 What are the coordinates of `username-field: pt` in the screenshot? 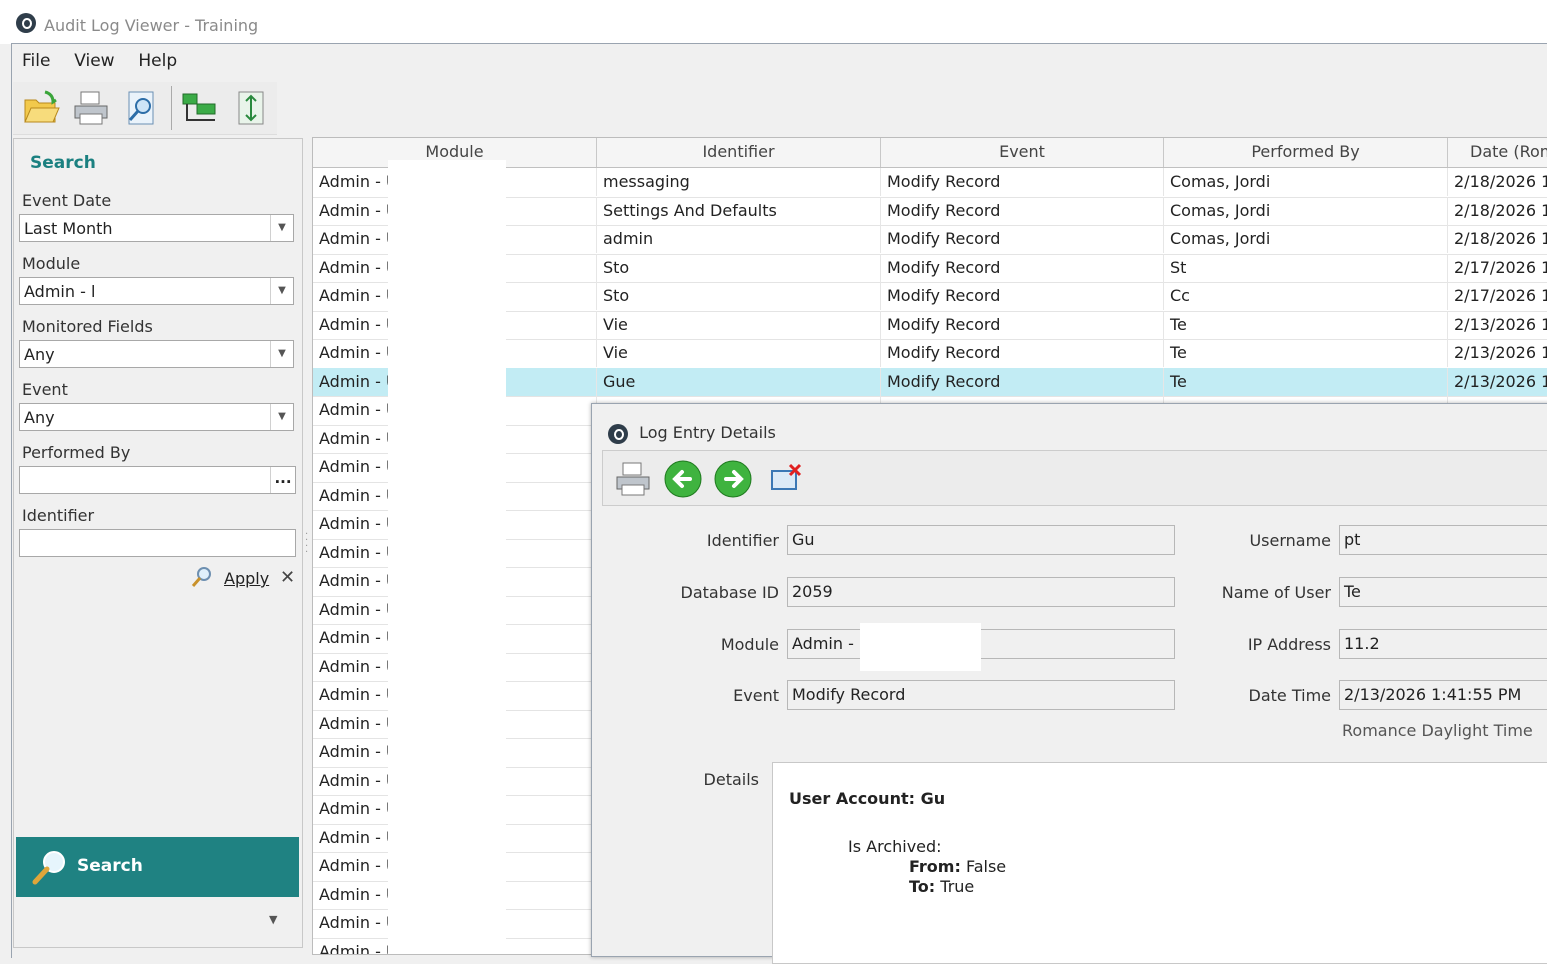 It's located at (1443, 540).